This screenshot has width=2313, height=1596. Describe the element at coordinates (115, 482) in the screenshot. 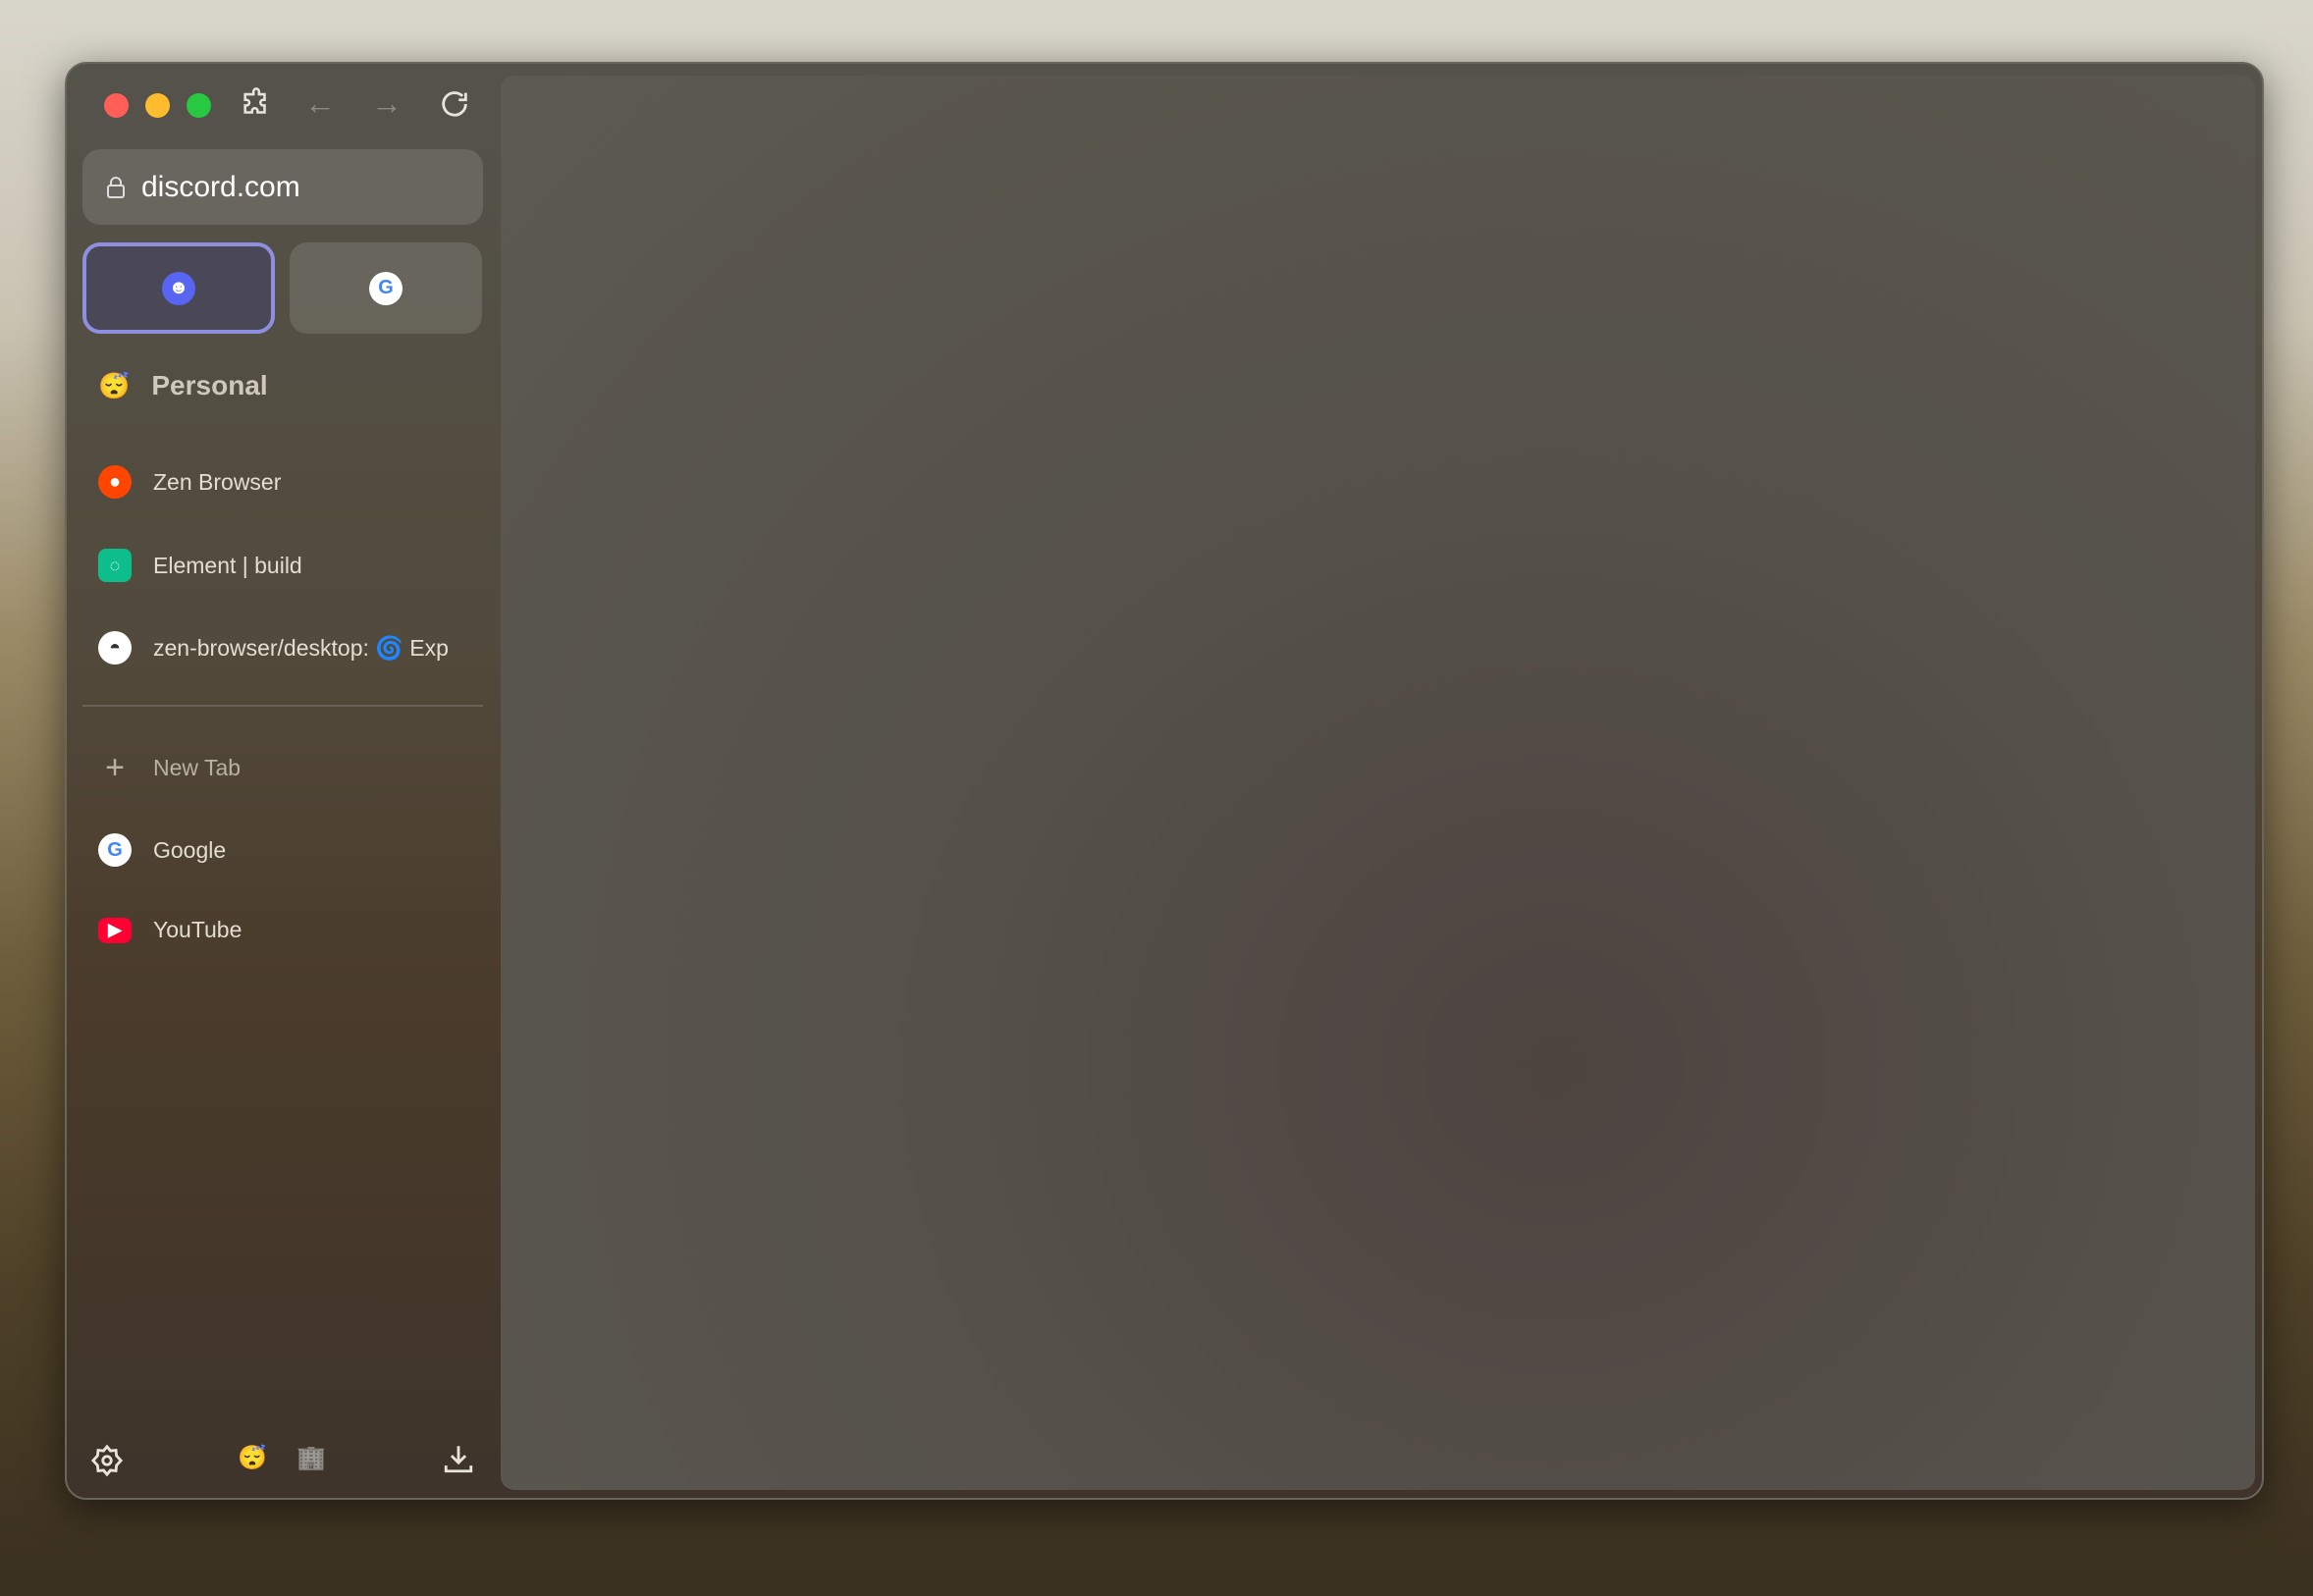

I see `reddit-icon: ●` at that location.